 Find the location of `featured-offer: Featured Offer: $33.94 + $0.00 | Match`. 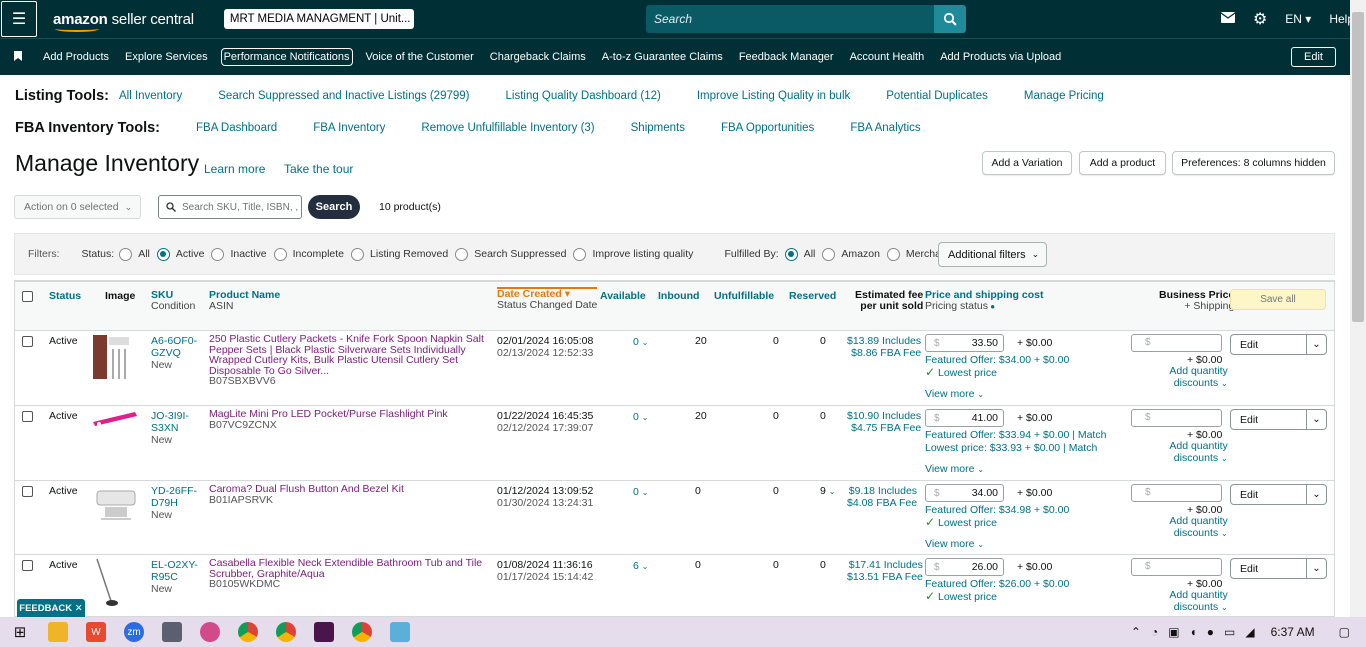

featured-offer: Featured Offer: $33.94 + $0.00 | Match is located at coordinates (1015, 435).